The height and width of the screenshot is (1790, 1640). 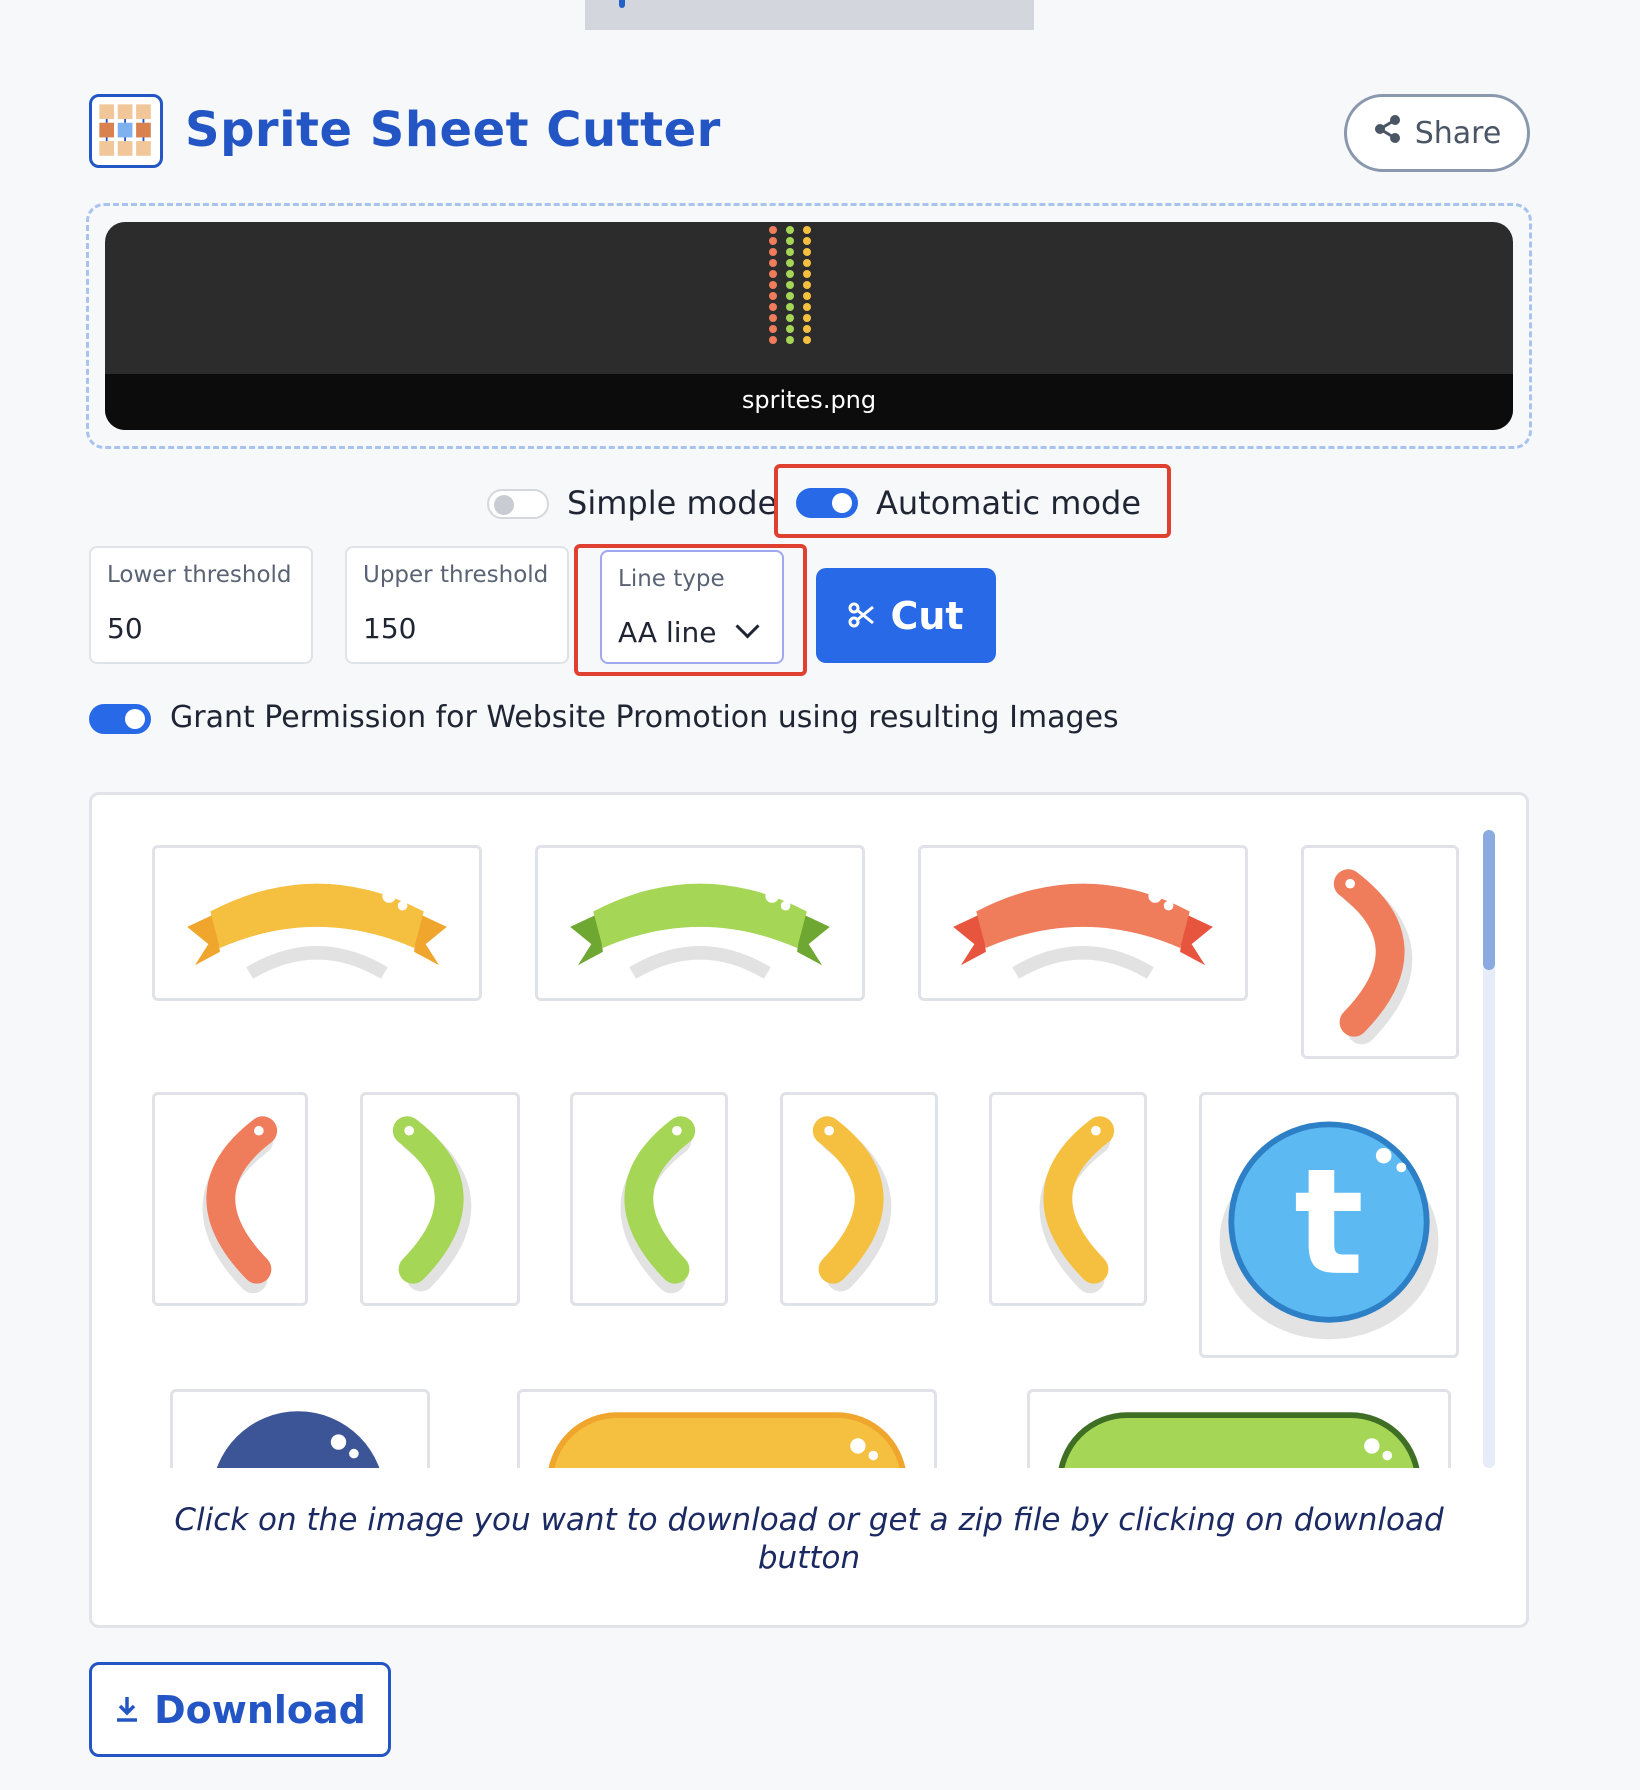 What do you see at coordinates (1083, 923) in the screenshot?
I see `result-tile-ribbon-red` at bounding box center [1083, 923].